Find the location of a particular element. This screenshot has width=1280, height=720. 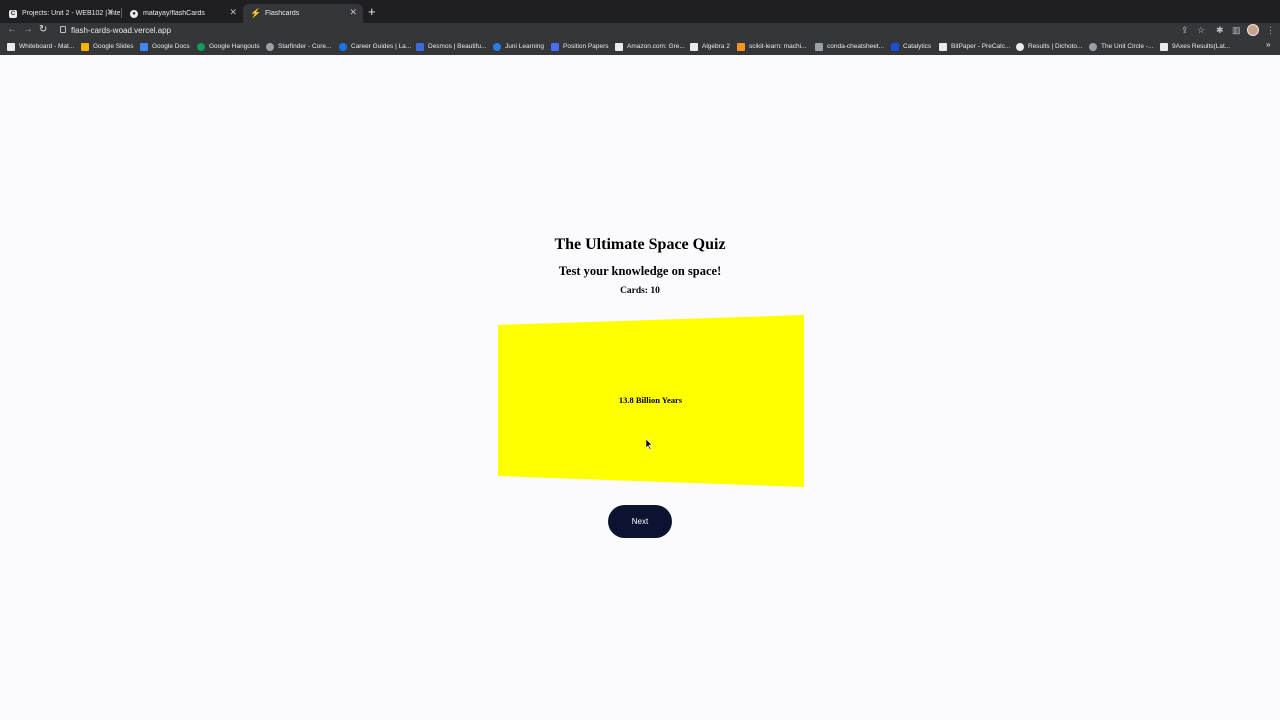

bookmark-label: Position Papers is located at coordinates (586, 46).